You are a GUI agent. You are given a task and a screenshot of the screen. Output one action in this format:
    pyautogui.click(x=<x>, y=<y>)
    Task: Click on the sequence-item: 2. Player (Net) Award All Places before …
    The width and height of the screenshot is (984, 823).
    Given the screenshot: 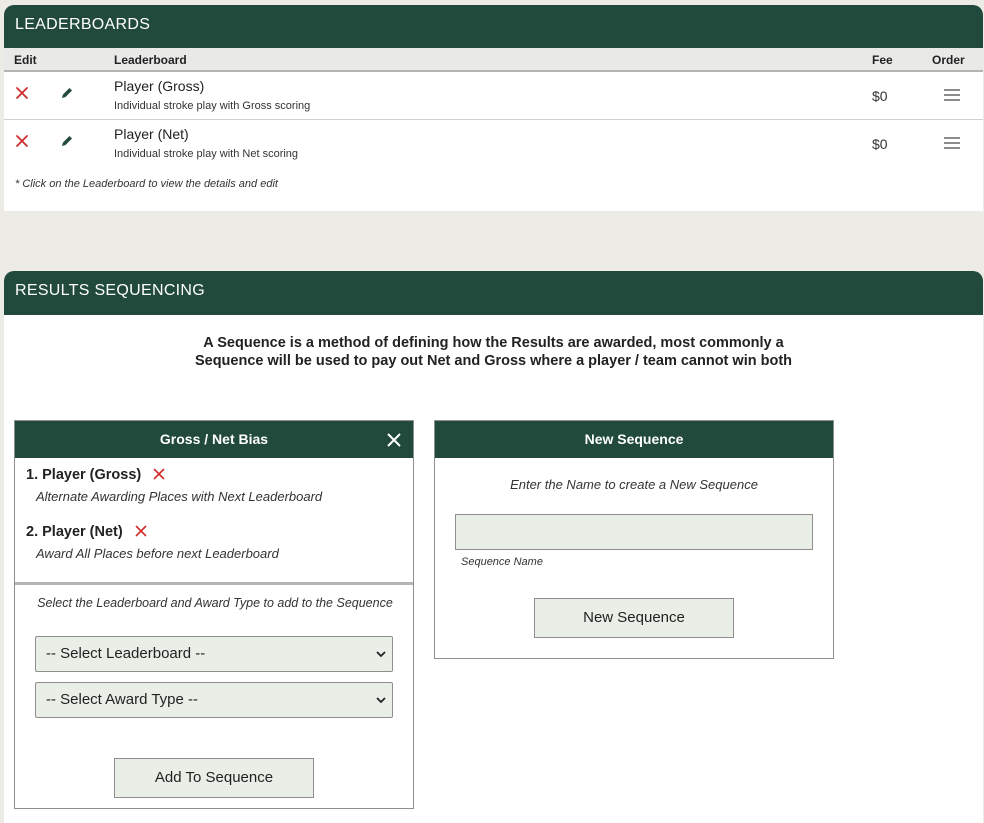 What is the action you would take?
    pyautogui.click(x=152, y=542)
    